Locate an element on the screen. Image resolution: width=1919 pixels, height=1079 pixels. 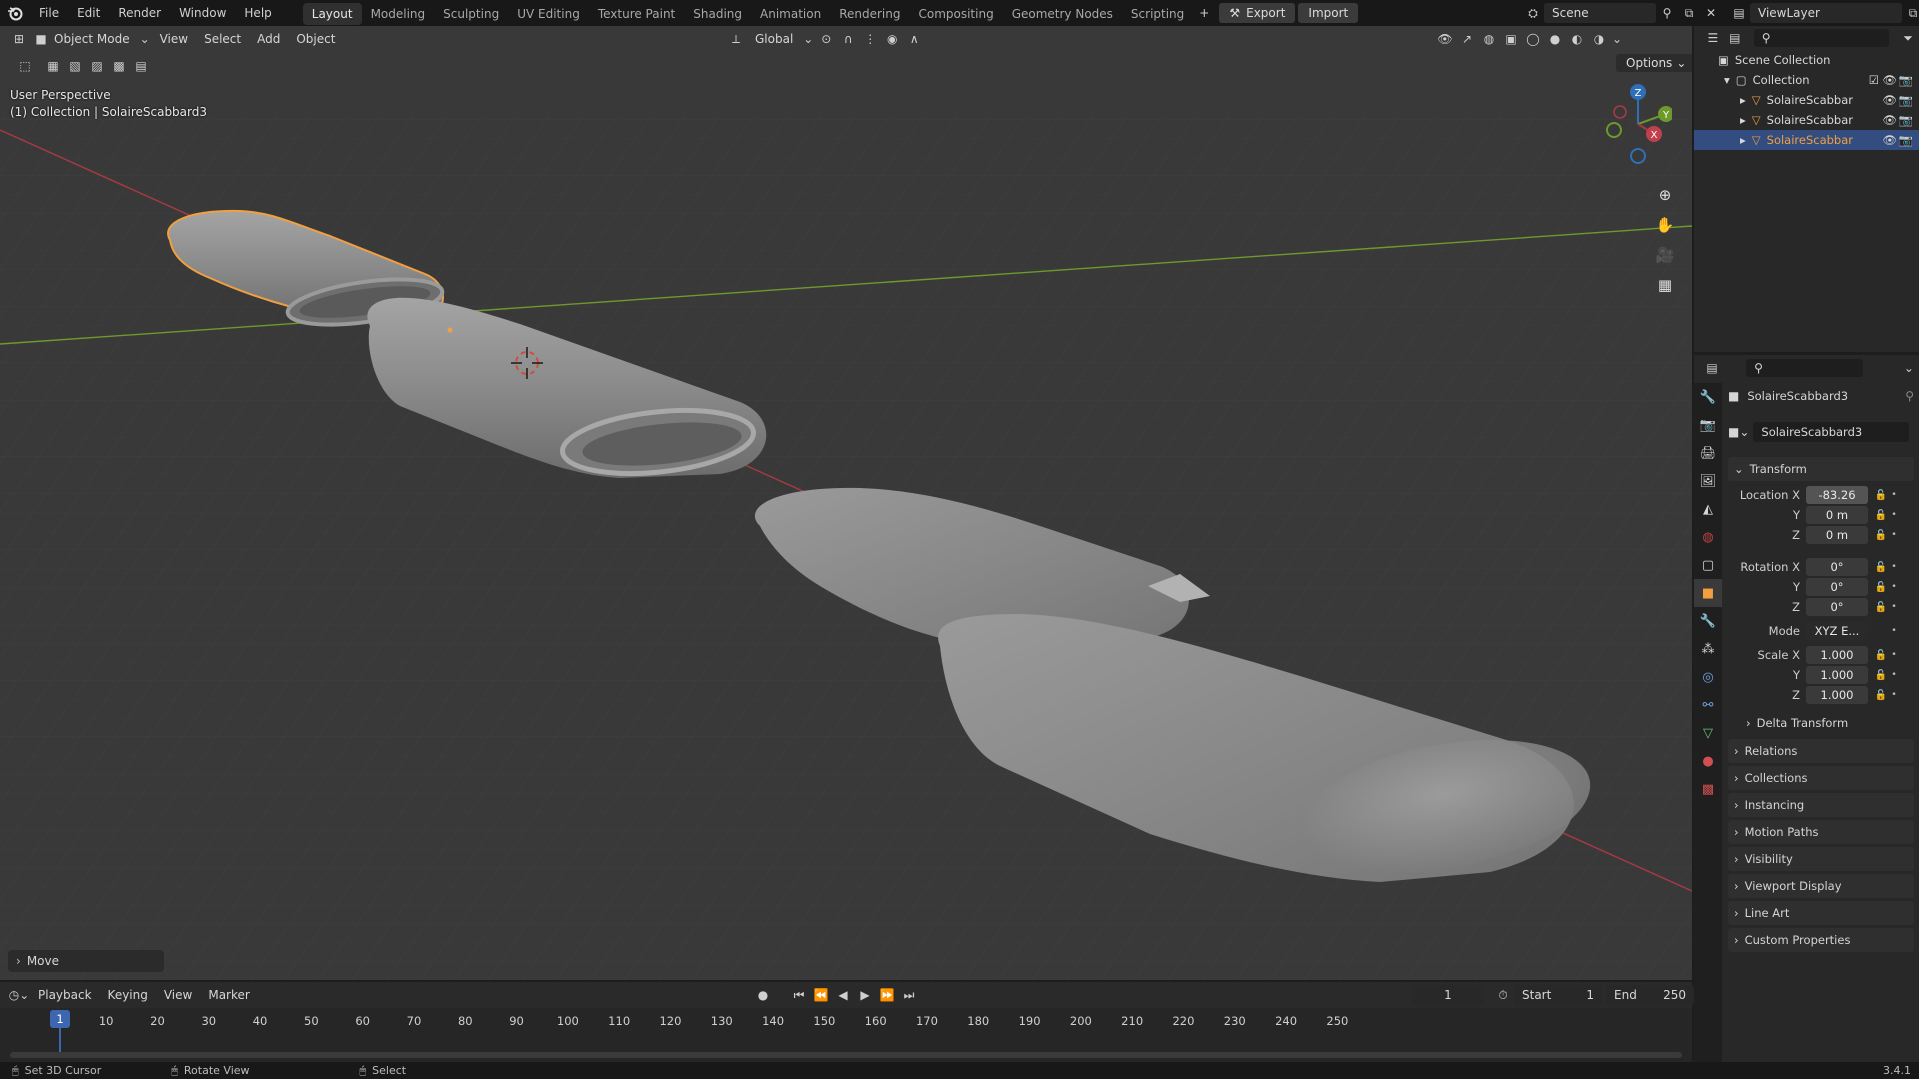
menu-select: Select is located at coordinates (222, 39).